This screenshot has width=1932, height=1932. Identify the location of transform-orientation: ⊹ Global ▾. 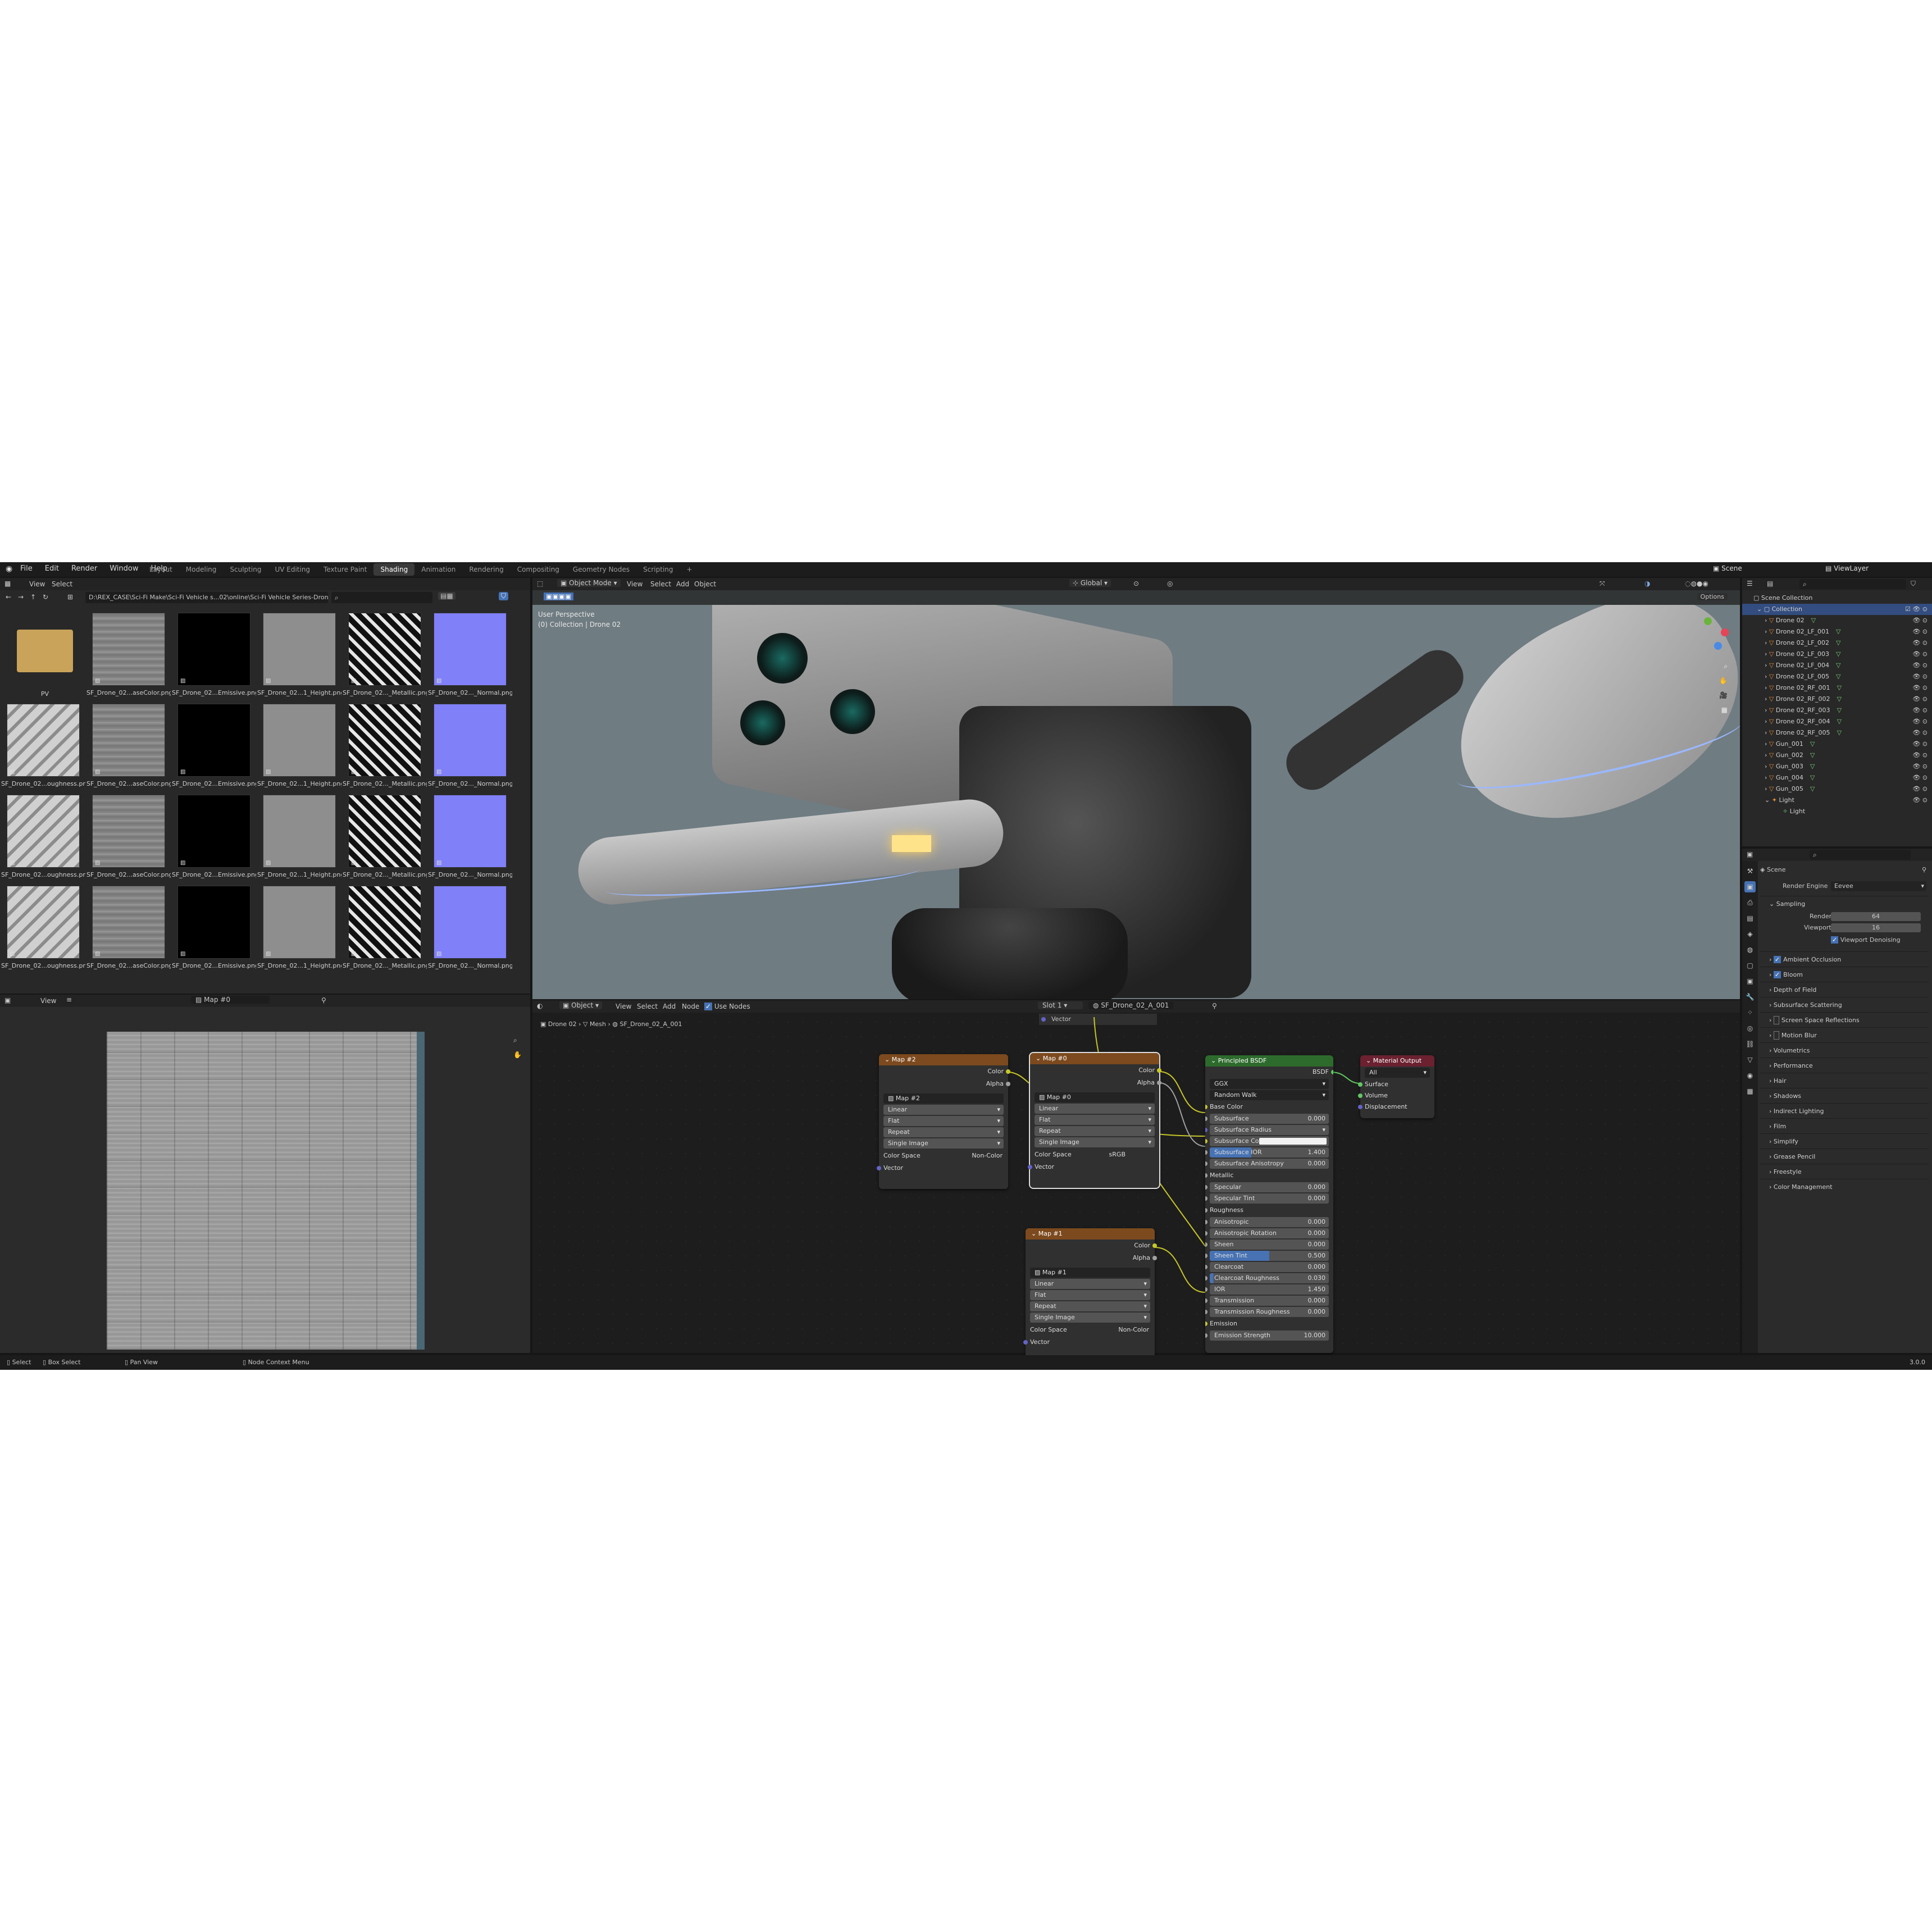
(1090, 583).